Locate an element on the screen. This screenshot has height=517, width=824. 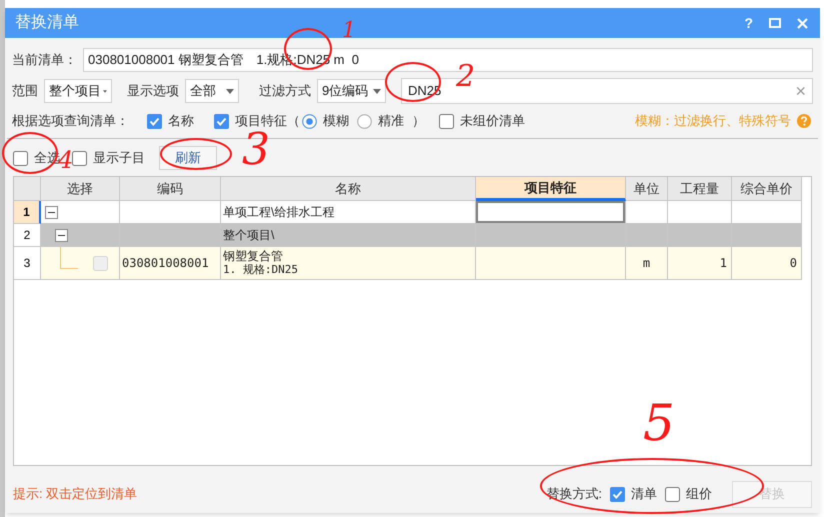
help-icon is located at coordinates (804, 121).